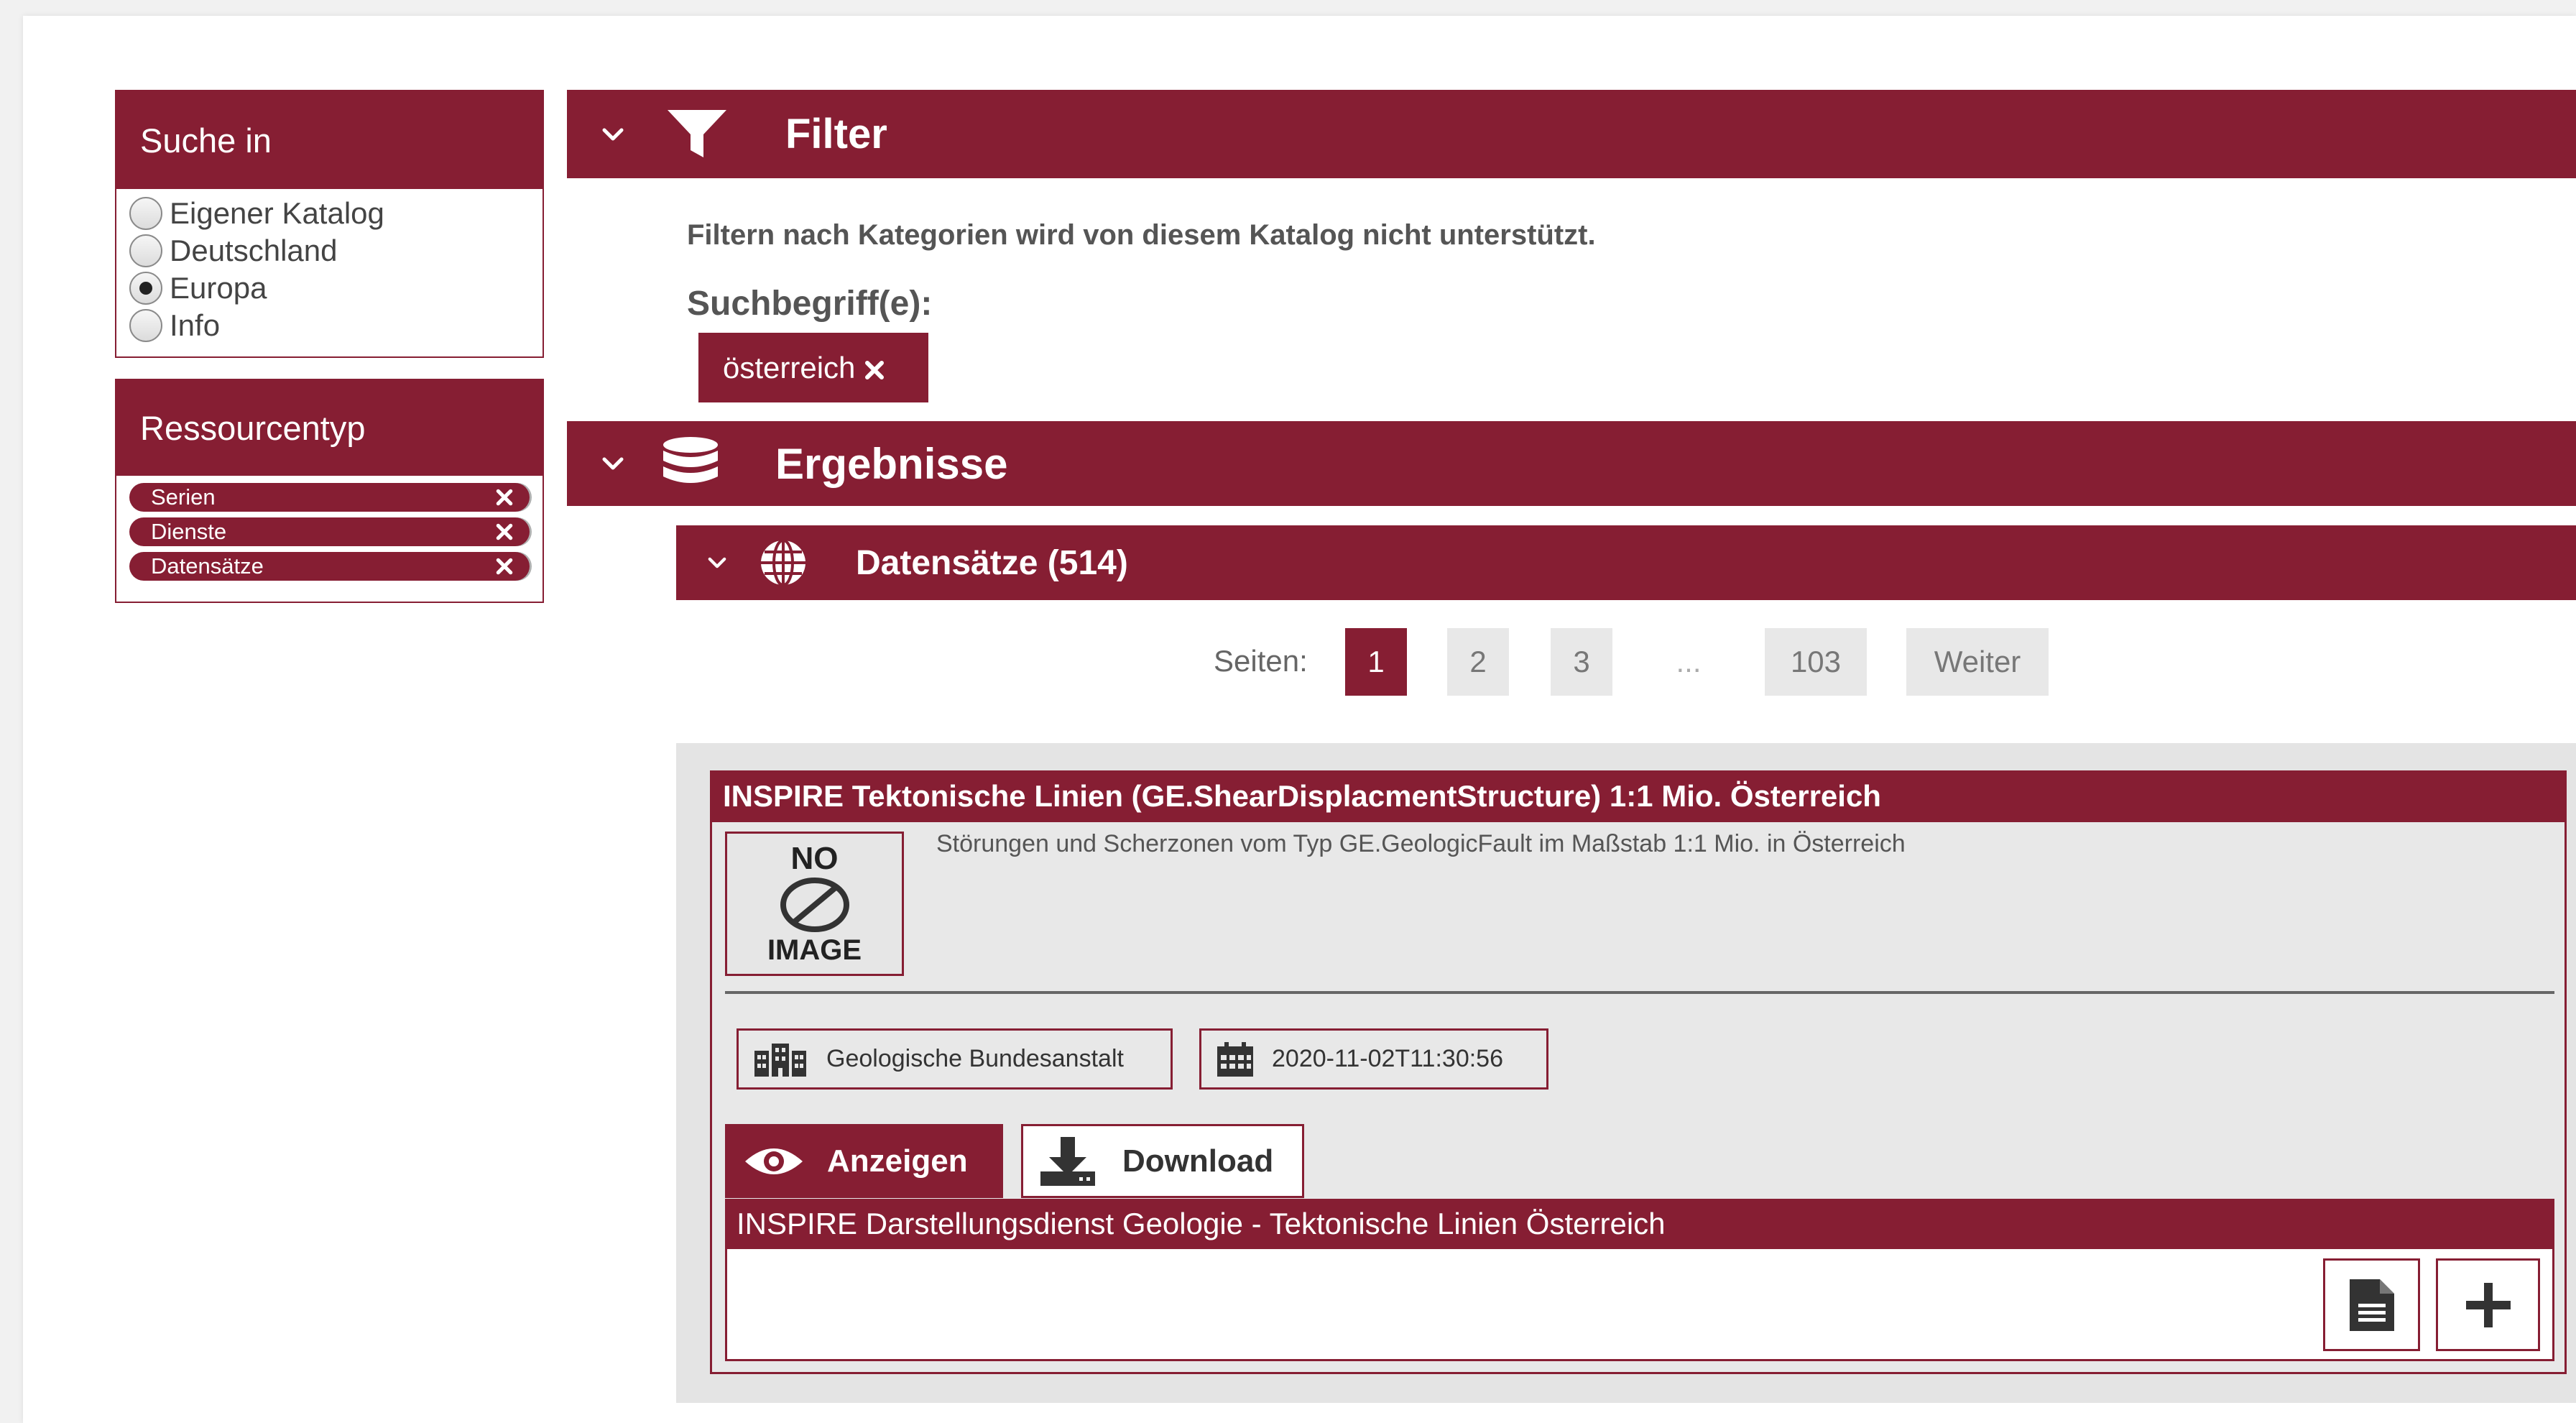 The width and height of the screenshot is (2576, 1423). I want to click on resource-type-tag-label: Dienste, so click(189, 531).